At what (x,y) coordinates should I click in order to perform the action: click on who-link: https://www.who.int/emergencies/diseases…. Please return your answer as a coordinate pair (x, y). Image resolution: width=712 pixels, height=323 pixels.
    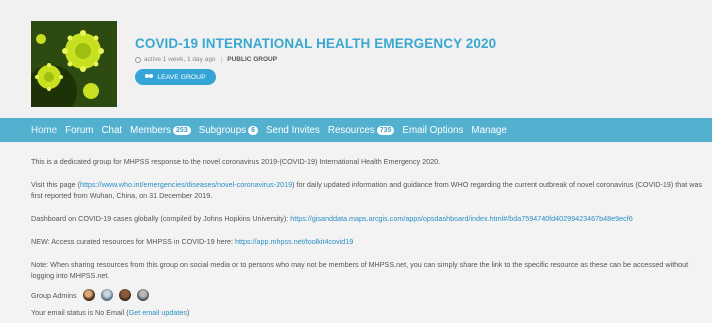
    Looking at the image, I should click on (186, 184).